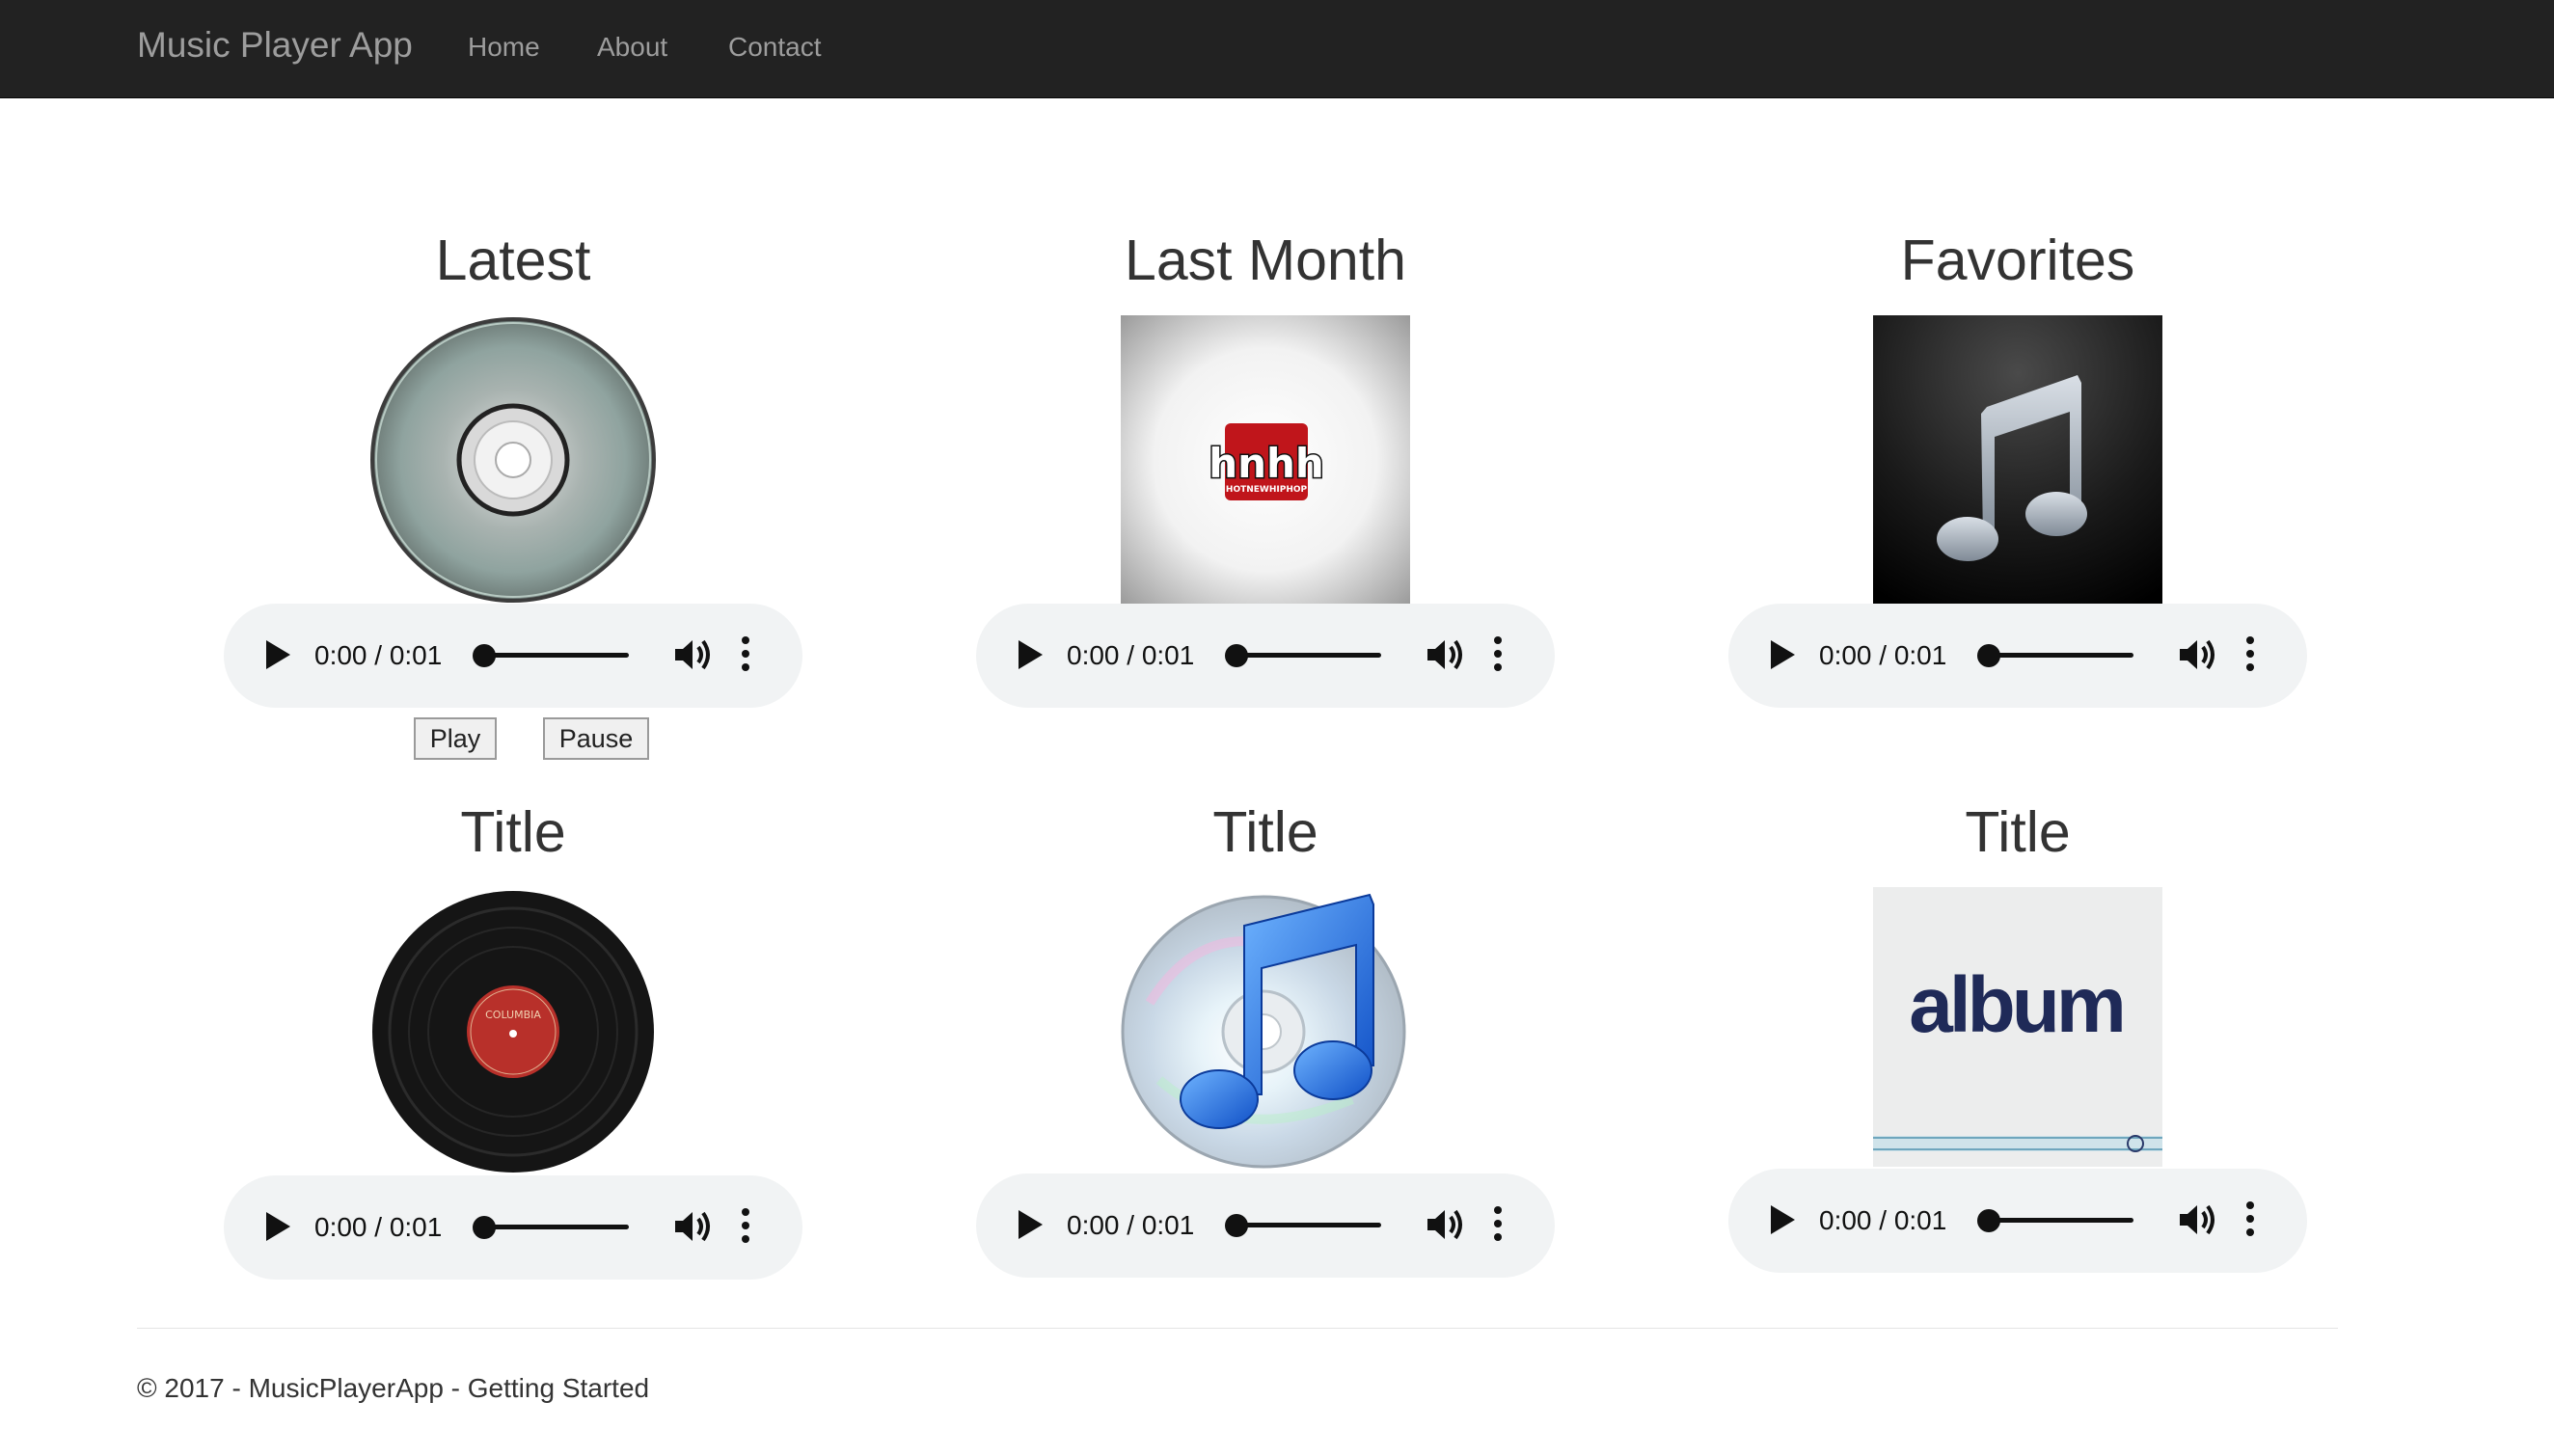 This screenshot has width=2554, height=1456. What do you see at coordinates (596, 738) in the screenshot?
I see `pause-button: Pause` at bounding box center [596, 738].